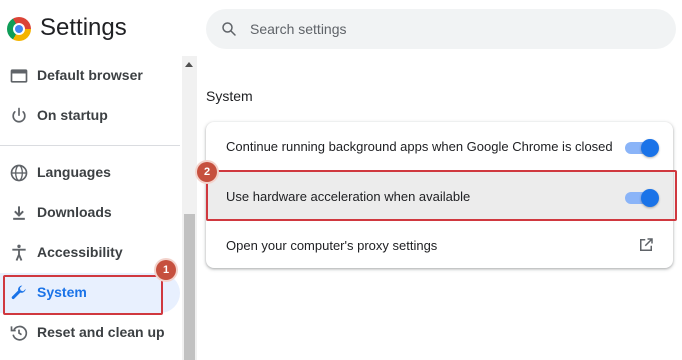 This screenshot has height=360, width=682. What do you see at coordinates (19, 252) in the screenshot?
I see `accessibility-icon` at bounding box center [19, 252].